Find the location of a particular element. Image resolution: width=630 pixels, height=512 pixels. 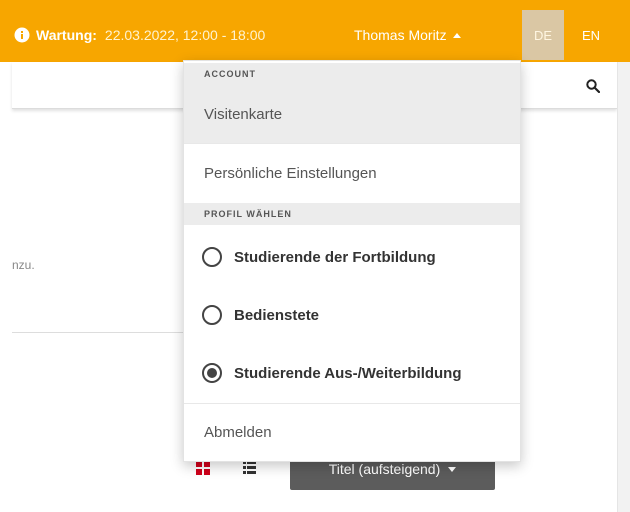

account-section-header: ACCOUNT is located at coordinates (352, 74).